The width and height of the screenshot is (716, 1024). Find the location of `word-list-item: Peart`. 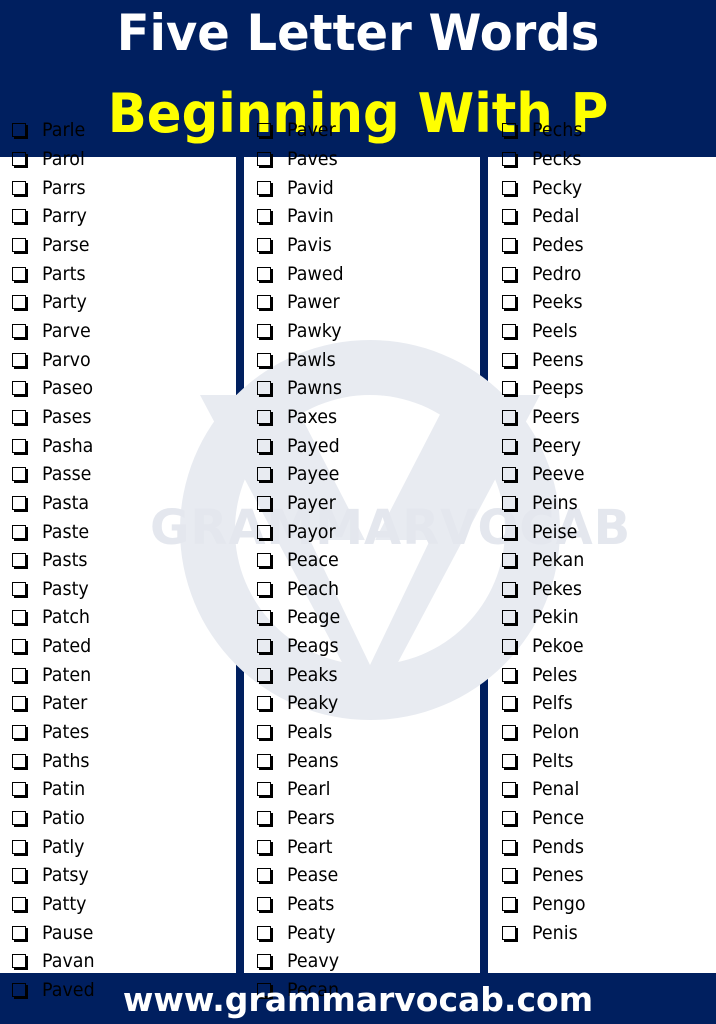

word-list-item: Peart is located at coordinates (302, 846).